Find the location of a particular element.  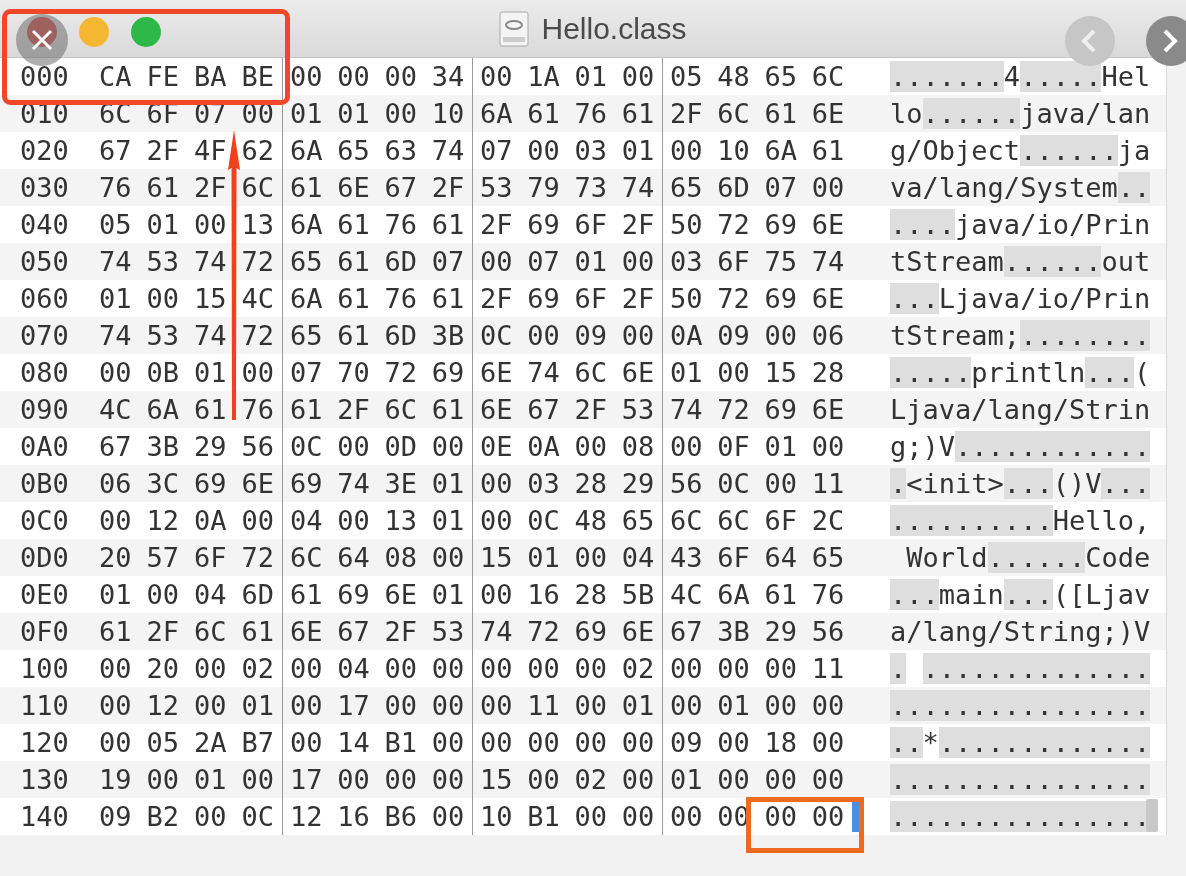

hex-byte: 75 is located at coordinates (780, 262).